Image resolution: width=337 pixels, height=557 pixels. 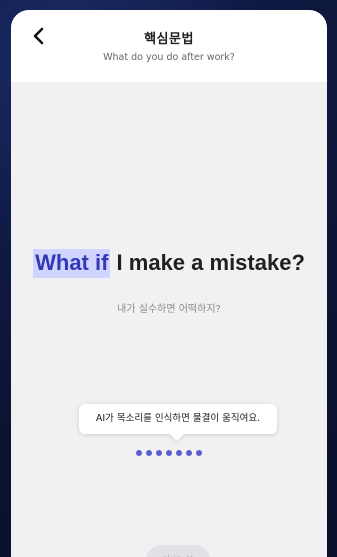 I want to click on header: 핵심문법 What do you do after work?, so click(x=169, y=46).